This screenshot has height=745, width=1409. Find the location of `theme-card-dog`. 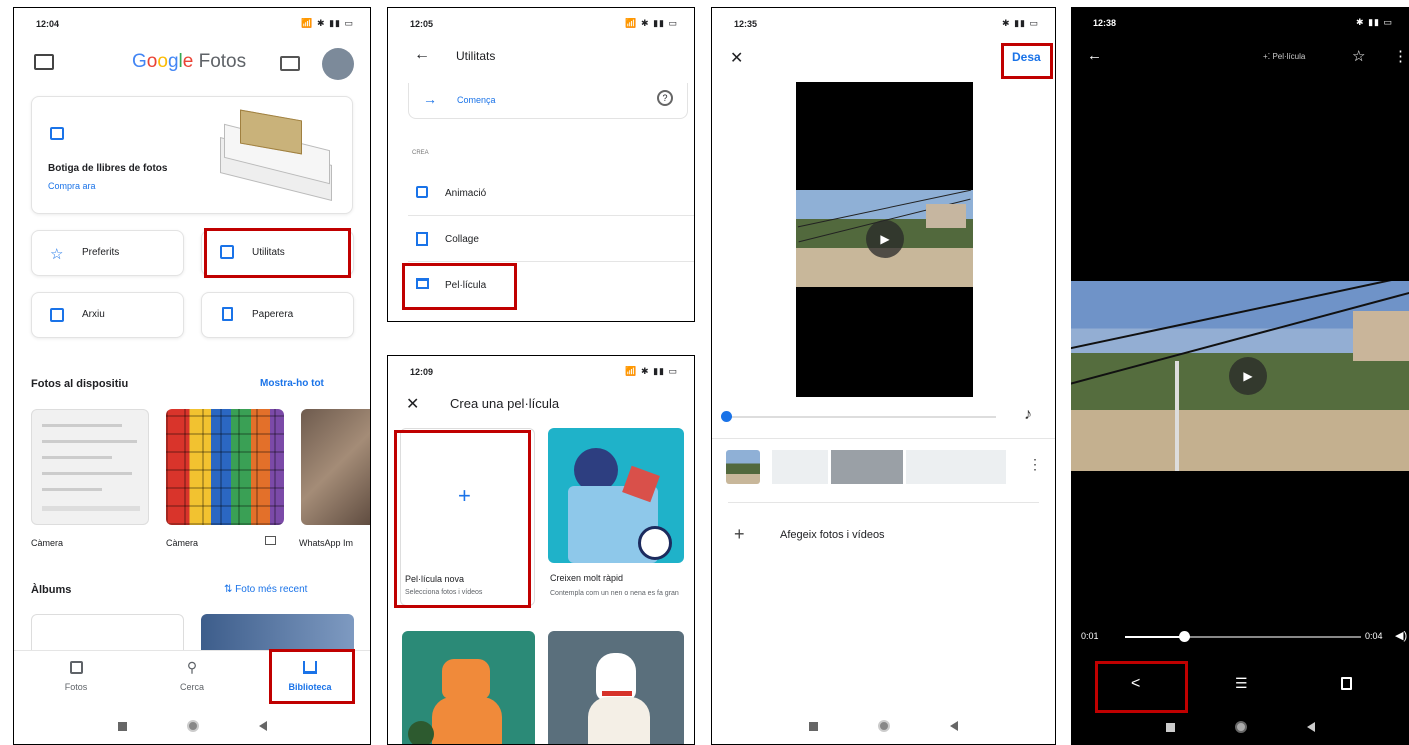

theme-card-dog is located at coordinates (616, 687).